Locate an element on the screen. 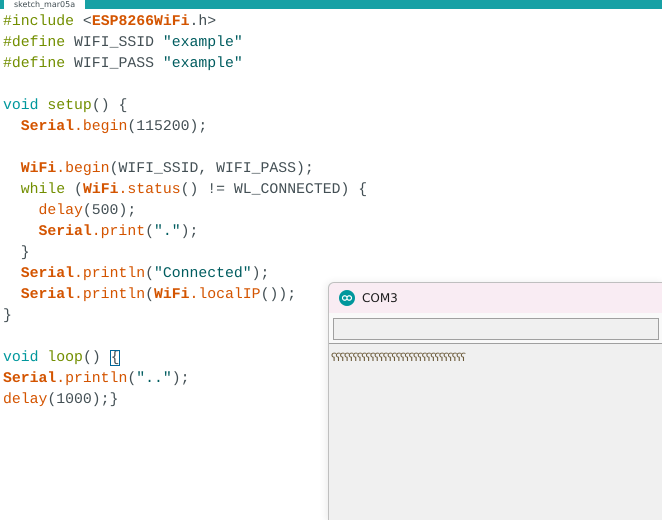 The image size is (662, 520). window-title: COM3 is located at coordinates (380, 298).